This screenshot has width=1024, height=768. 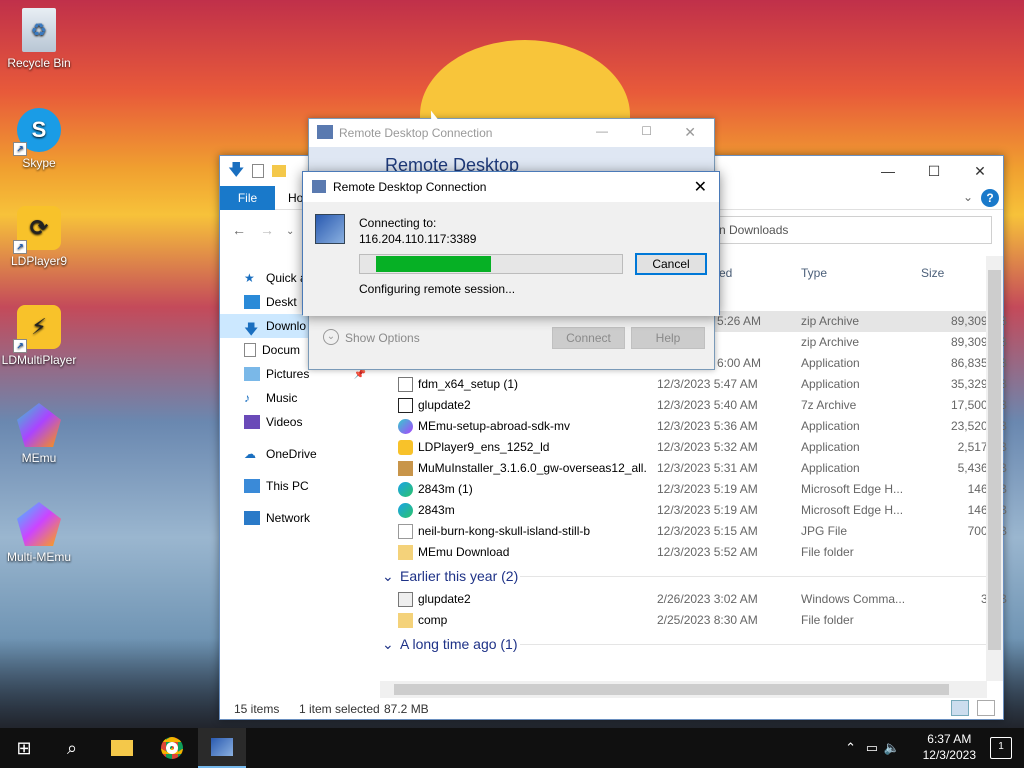 I want to click on recent-chevron-icon: ⌄, so click(x=290, y=231).